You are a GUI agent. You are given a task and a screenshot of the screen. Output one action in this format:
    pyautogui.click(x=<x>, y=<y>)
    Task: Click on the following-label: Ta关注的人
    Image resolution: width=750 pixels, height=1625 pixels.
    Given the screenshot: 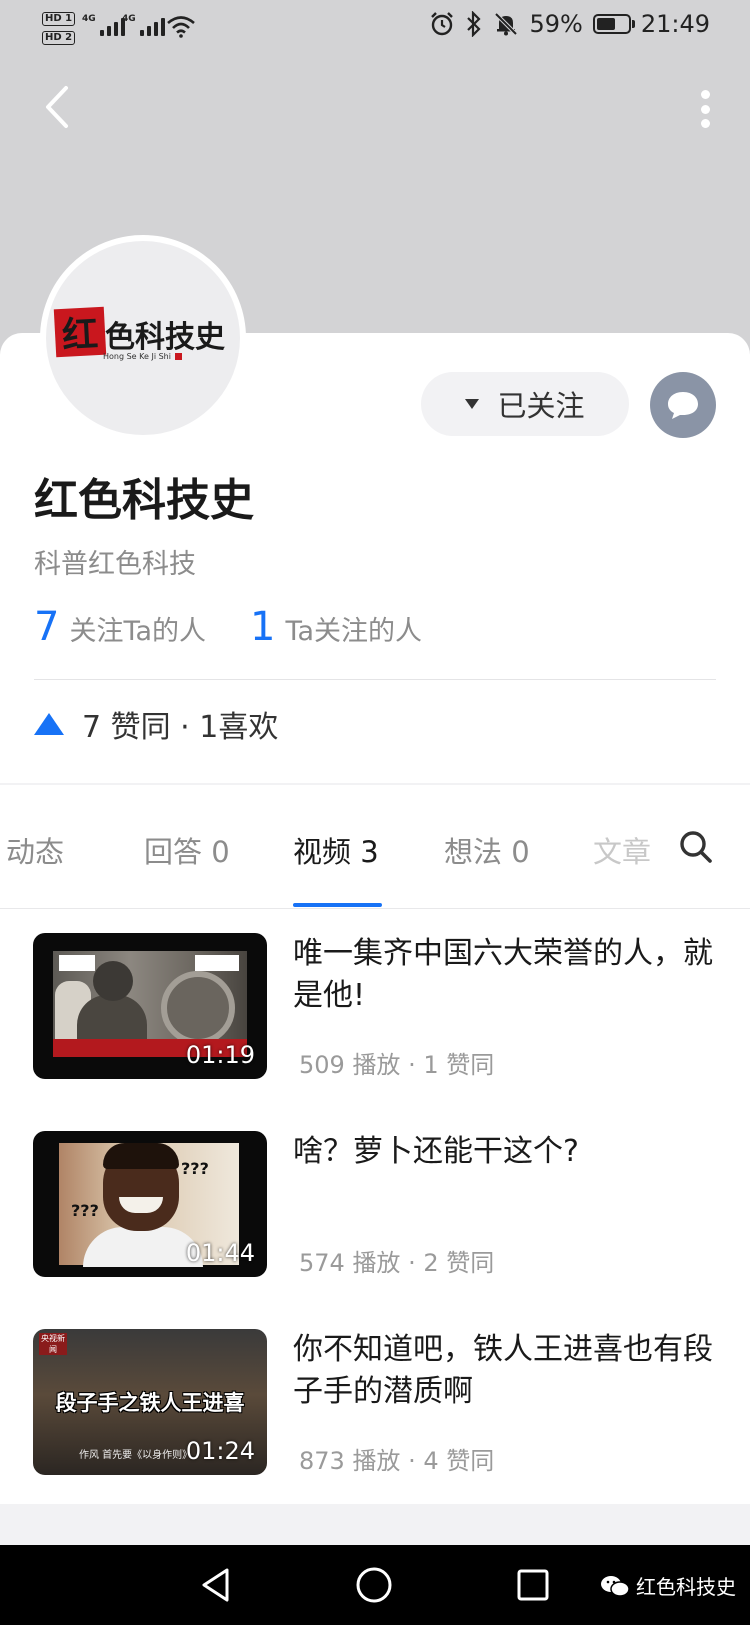 What is the action you would take?
    pyautogui.click(x=353, y=628)
    